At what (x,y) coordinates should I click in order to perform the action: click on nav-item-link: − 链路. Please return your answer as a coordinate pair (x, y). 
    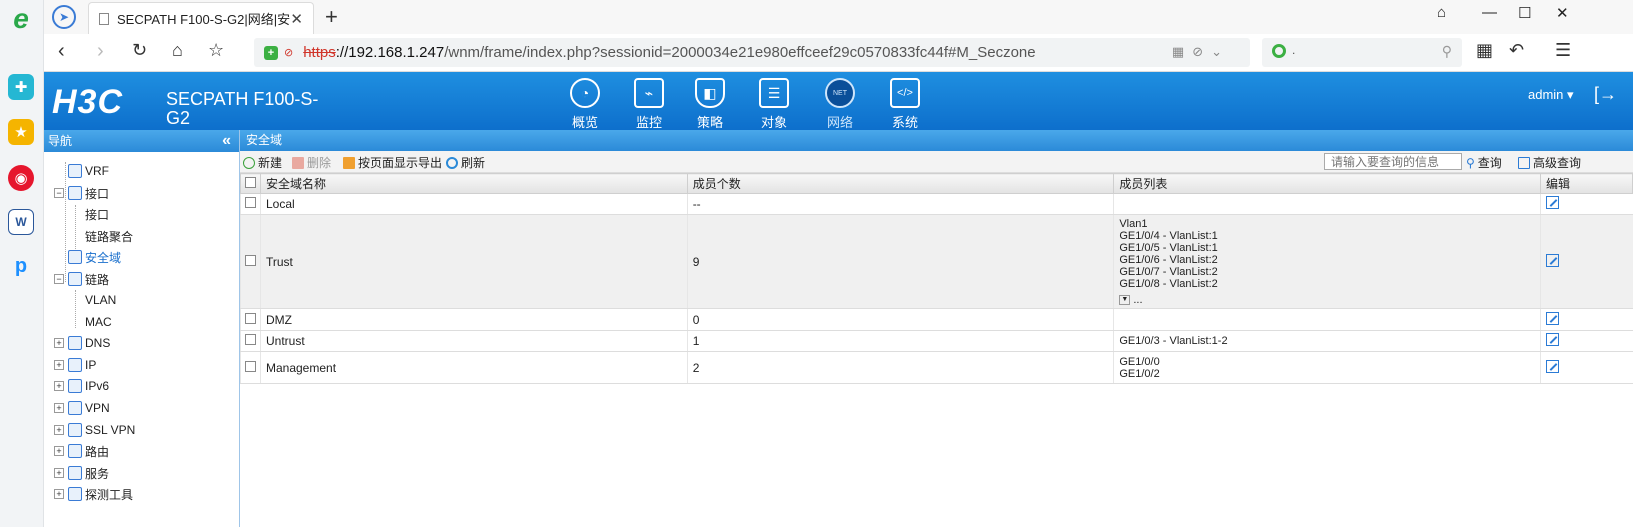
    Looking at the image, I should click on (81, 279).